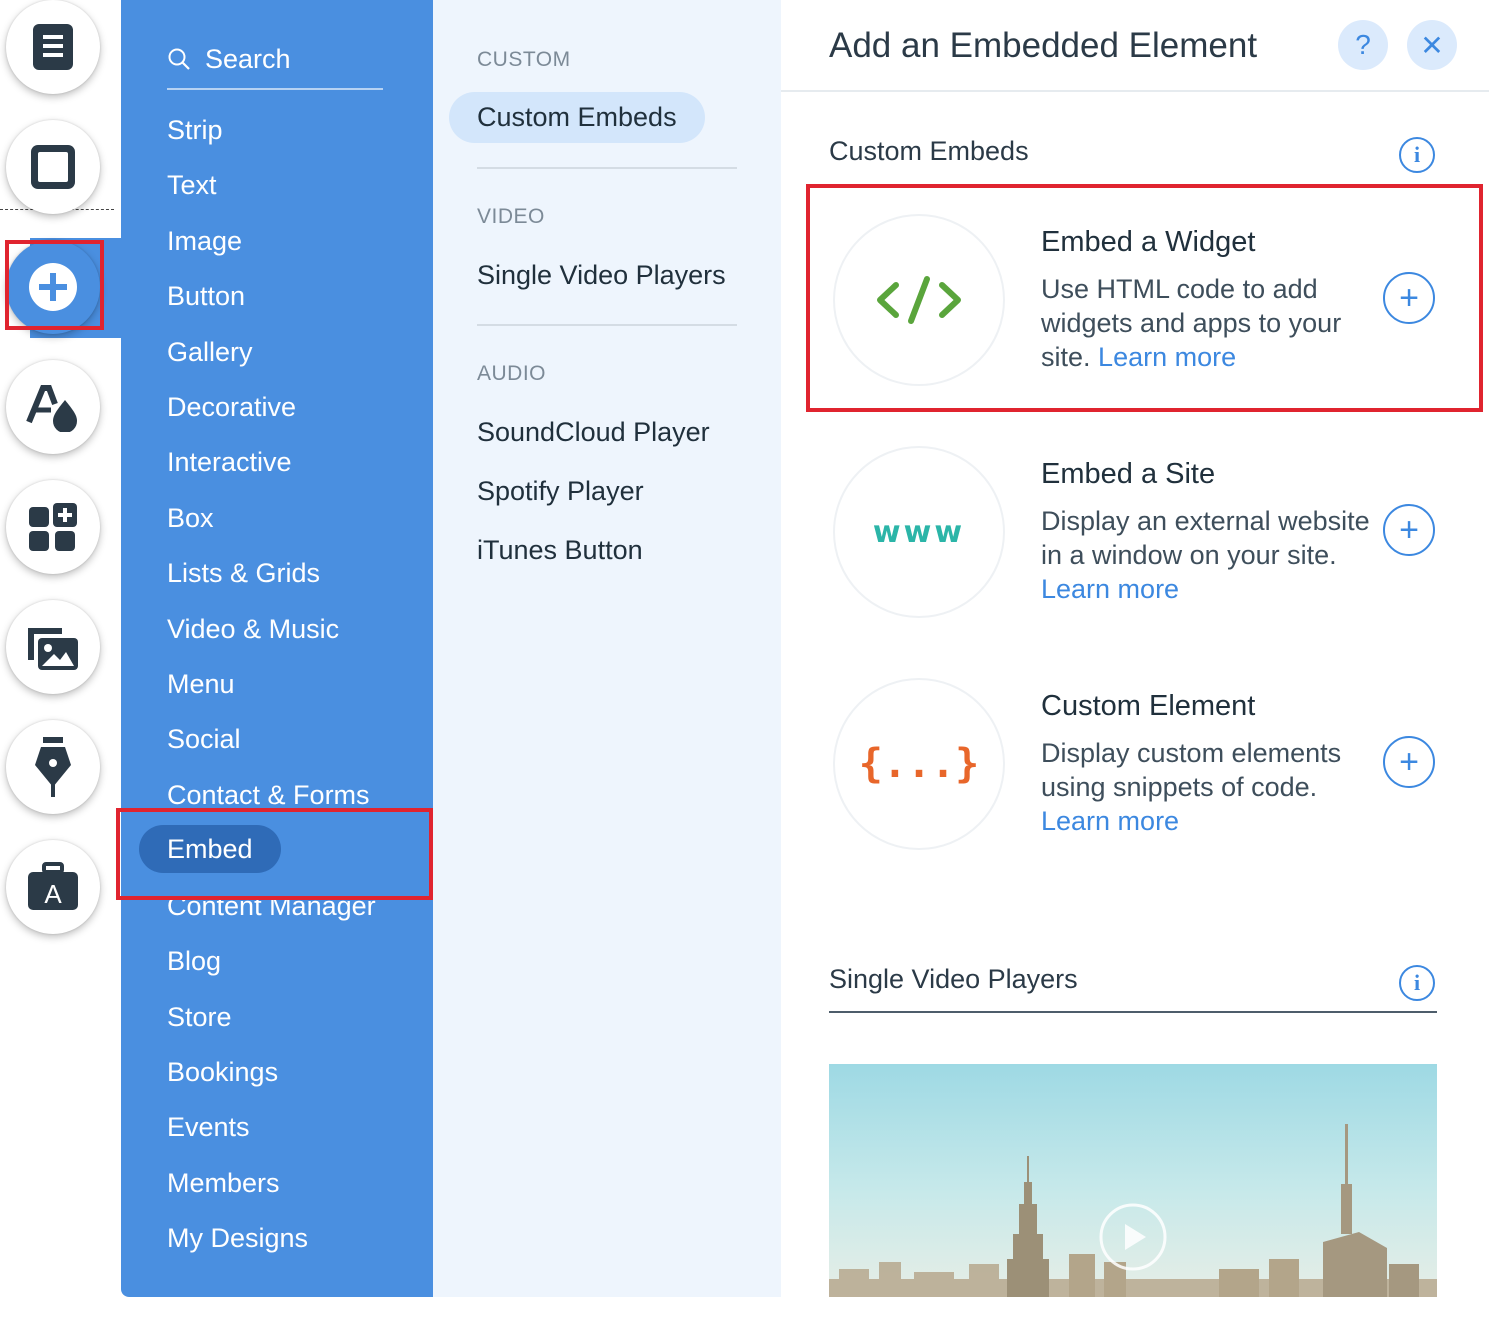 The height and width of the screenshot is (1317, 1489). Describe the element at coordinates (953, 979) in the screenshot. I see `section-title-single-video-players: Single Video Players` at that location.